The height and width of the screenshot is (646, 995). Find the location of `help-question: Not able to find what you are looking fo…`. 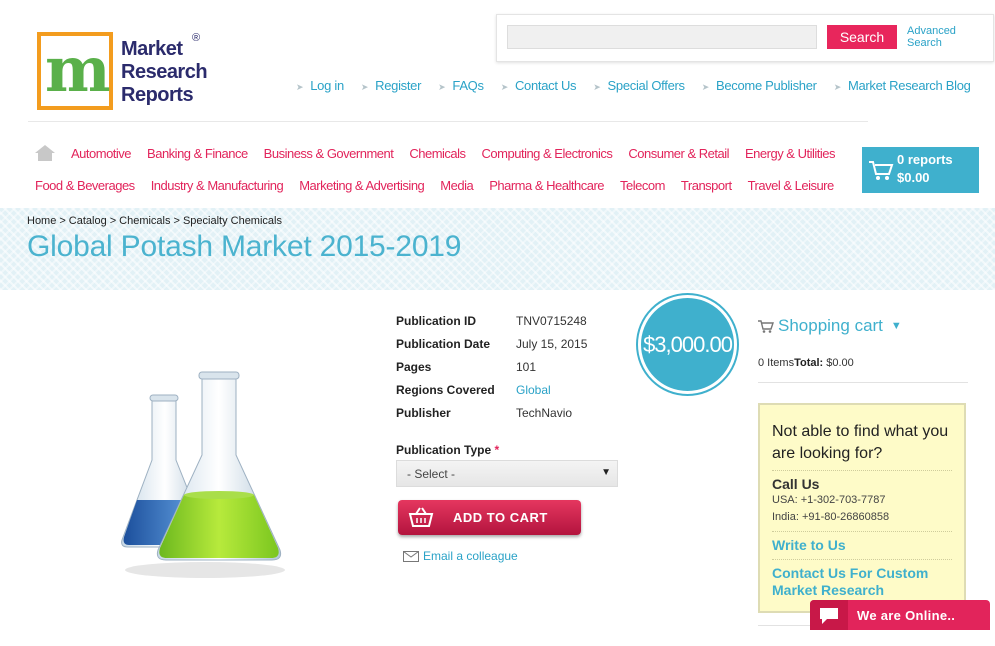

help-question: Not able to find what you are looking fo… is located at coordinates (860, 442).